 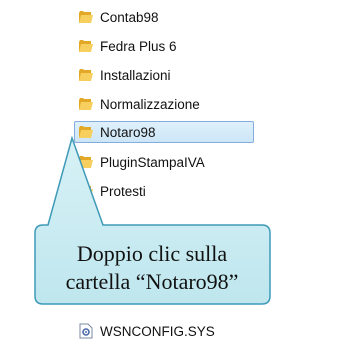 I want to click on folder-item-fedra-plus-6: Fedra Plus 6, so click(x=127, y=46).